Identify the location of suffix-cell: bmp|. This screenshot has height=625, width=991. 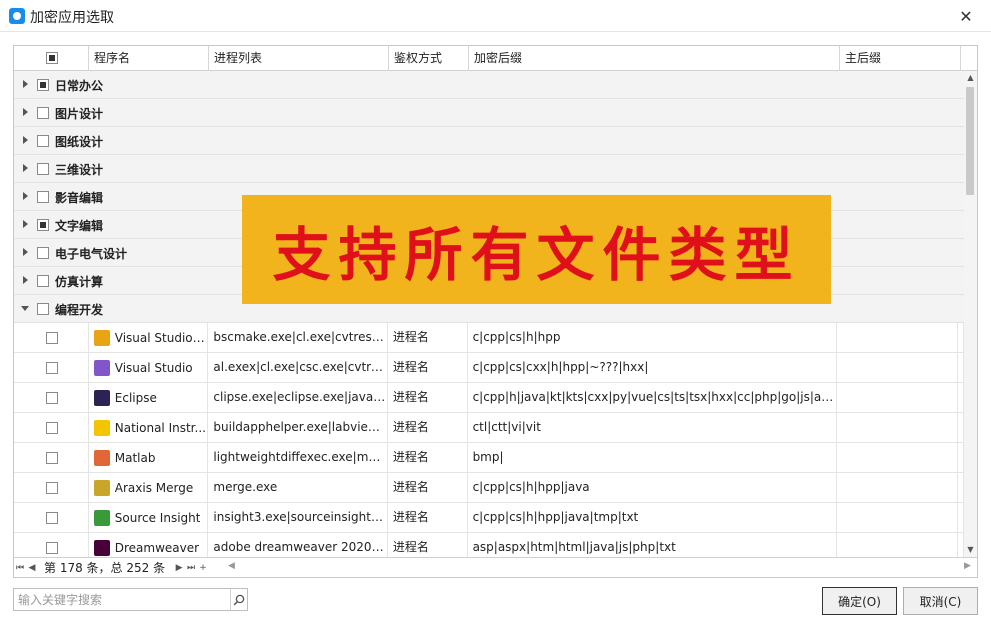
(653, 458).